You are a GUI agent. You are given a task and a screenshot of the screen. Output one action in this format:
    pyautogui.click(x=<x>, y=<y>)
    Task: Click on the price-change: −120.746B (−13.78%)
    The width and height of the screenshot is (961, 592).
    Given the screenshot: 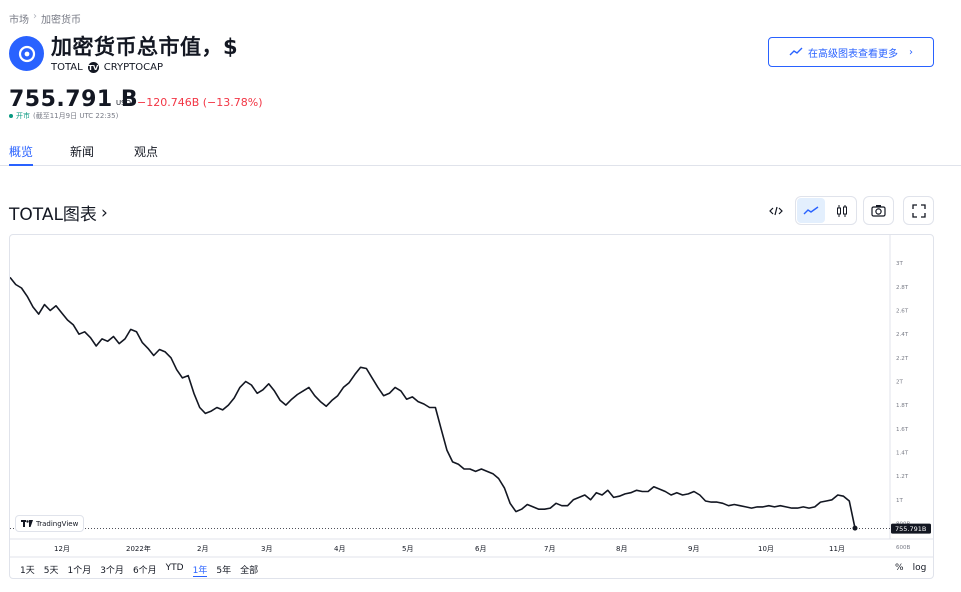 What is the action you would take?
    pyautogui.click(x=200, y=102)
    